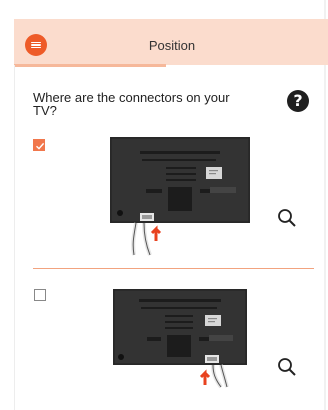 Image resolution: width=328 pixels, height=410 pixels. What do you see at coordinates (180, 339) in the screenshot?
I see `tv-back-connectors-bottom-right` at bounding box center [180, 339].